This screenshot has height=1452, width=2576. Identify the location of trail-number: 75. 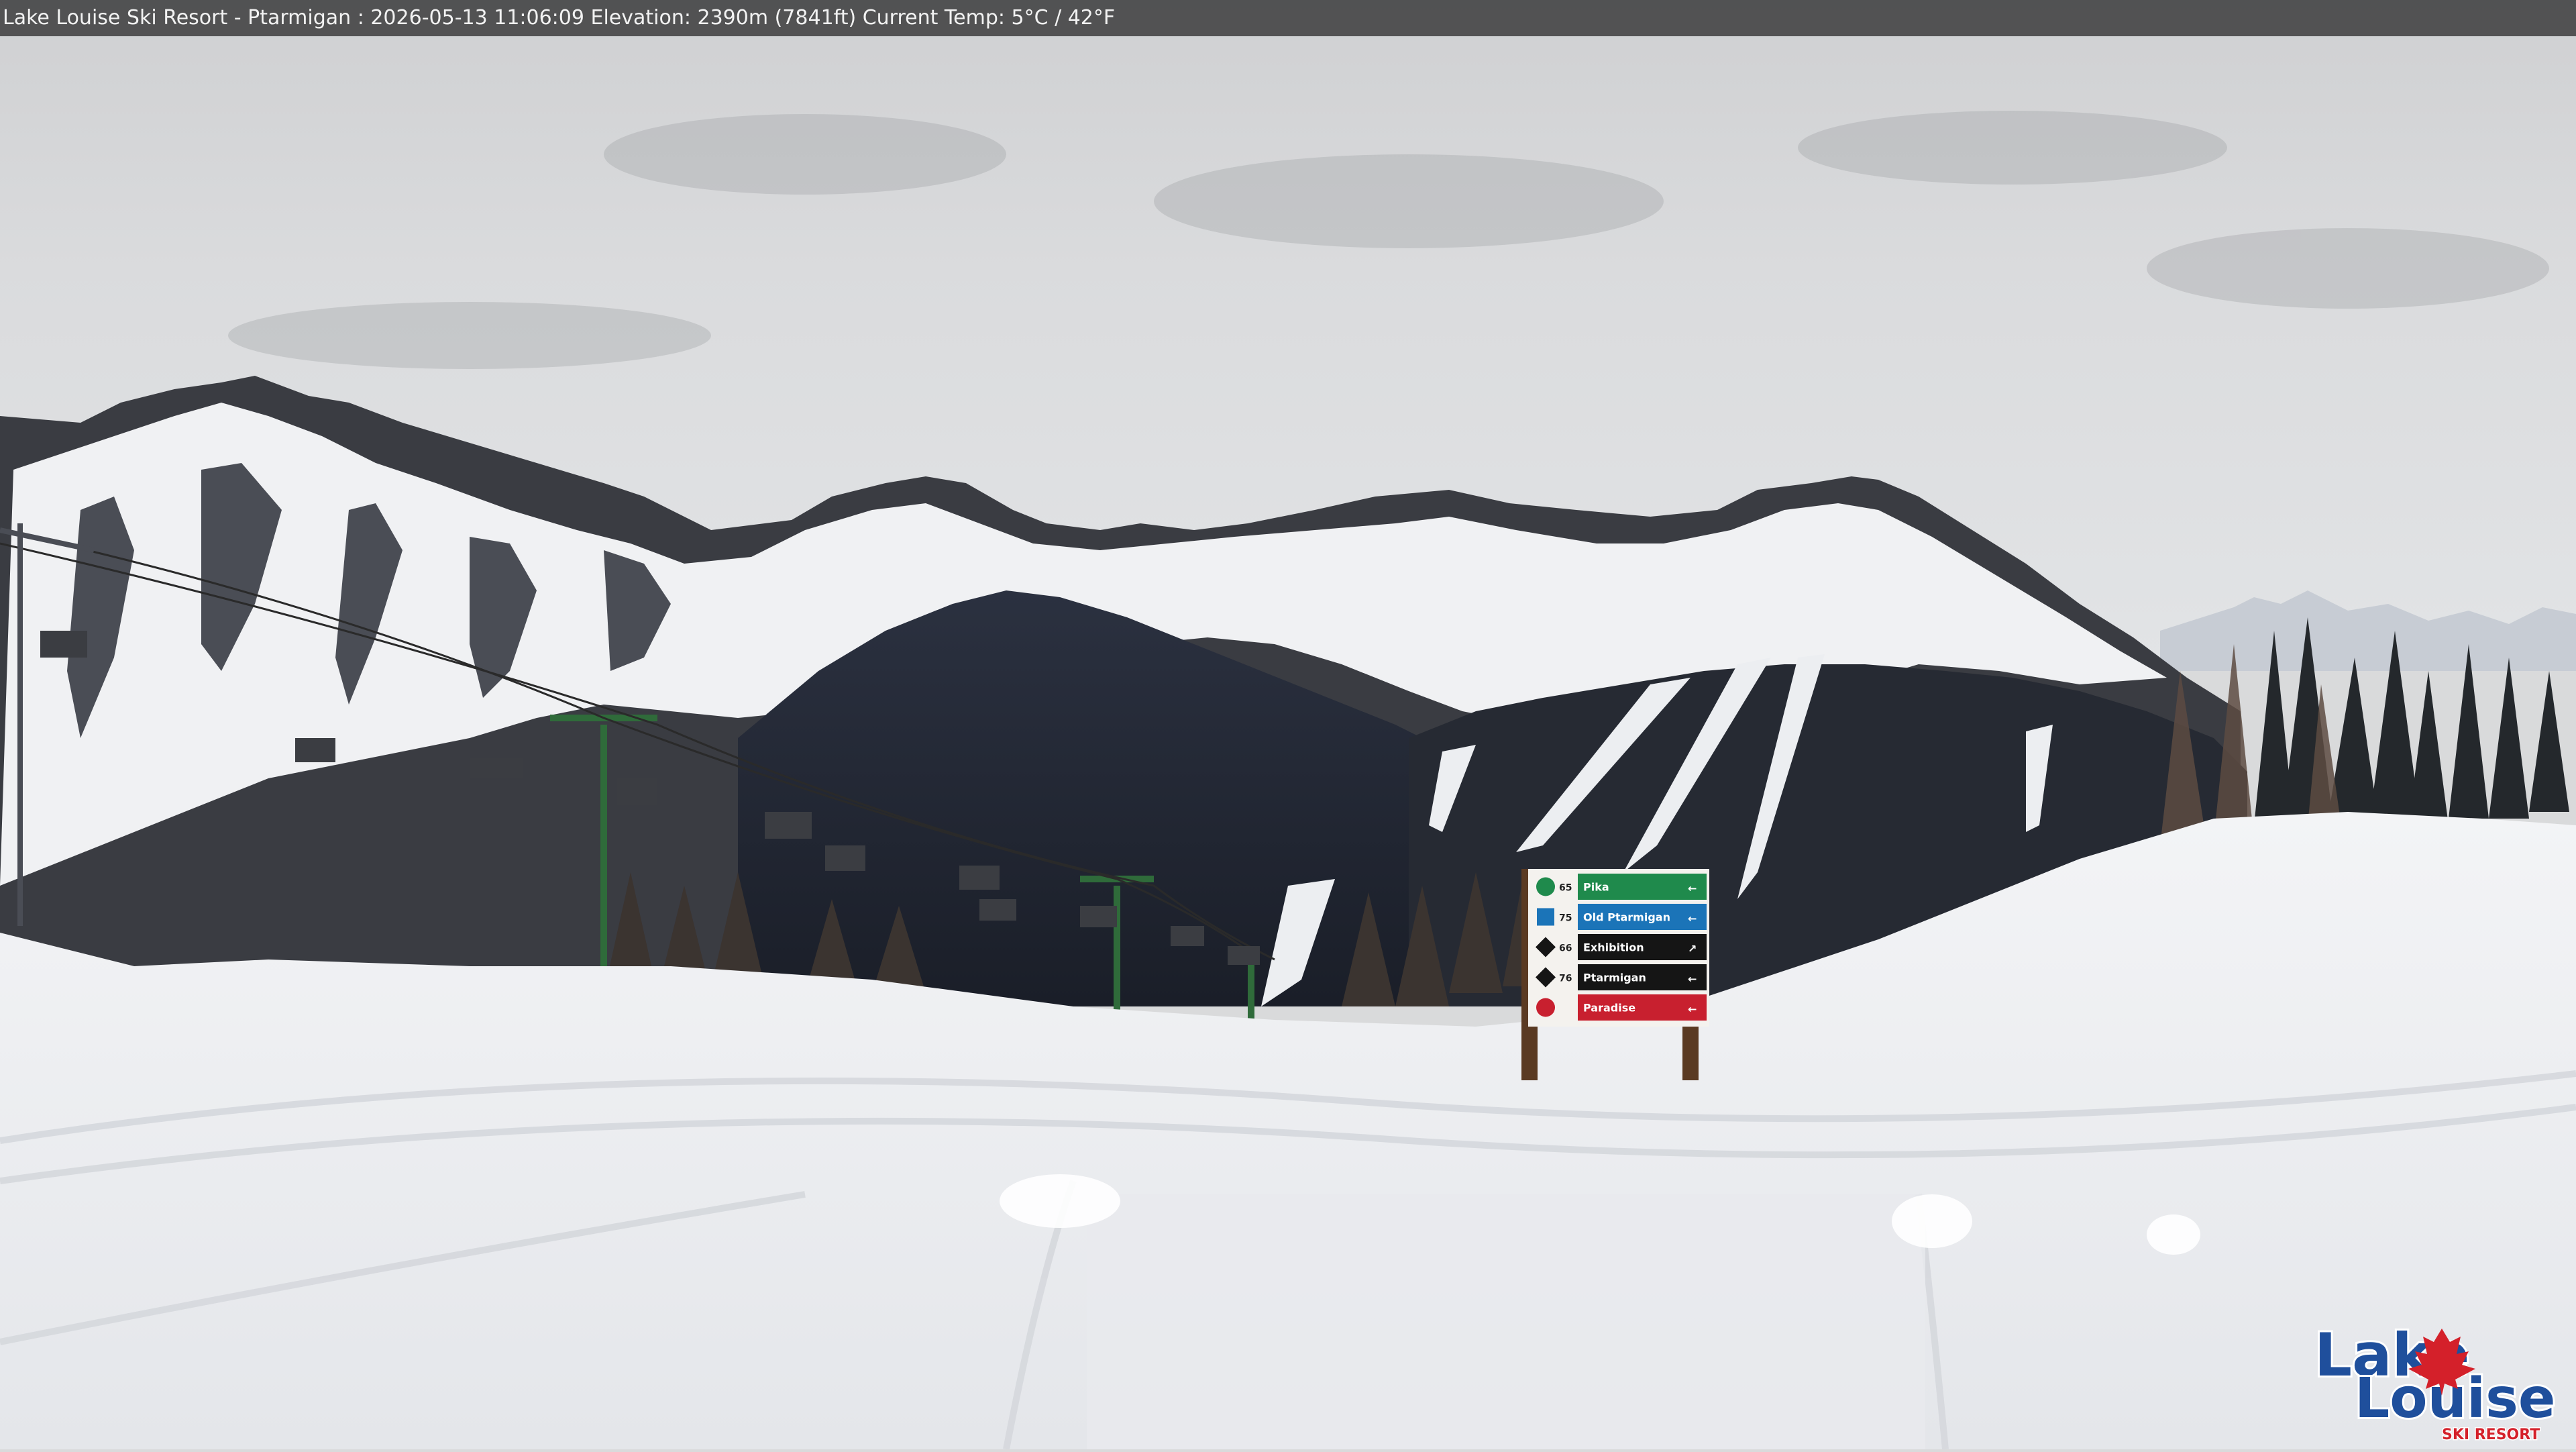
(1565, 919).